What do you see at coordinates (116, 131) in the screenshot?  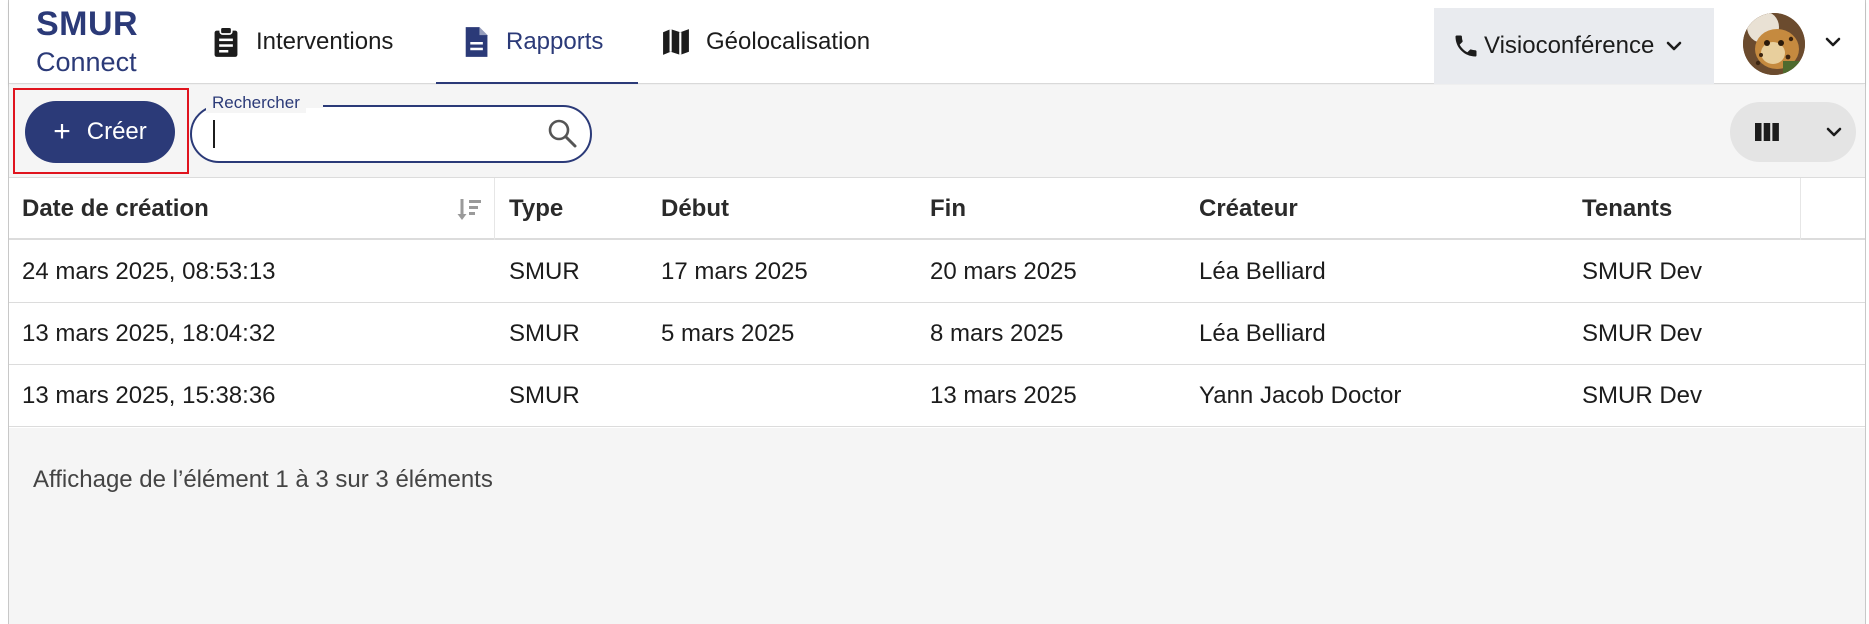 I see `create-button-label: Créer` at bounding box center [116, 131].